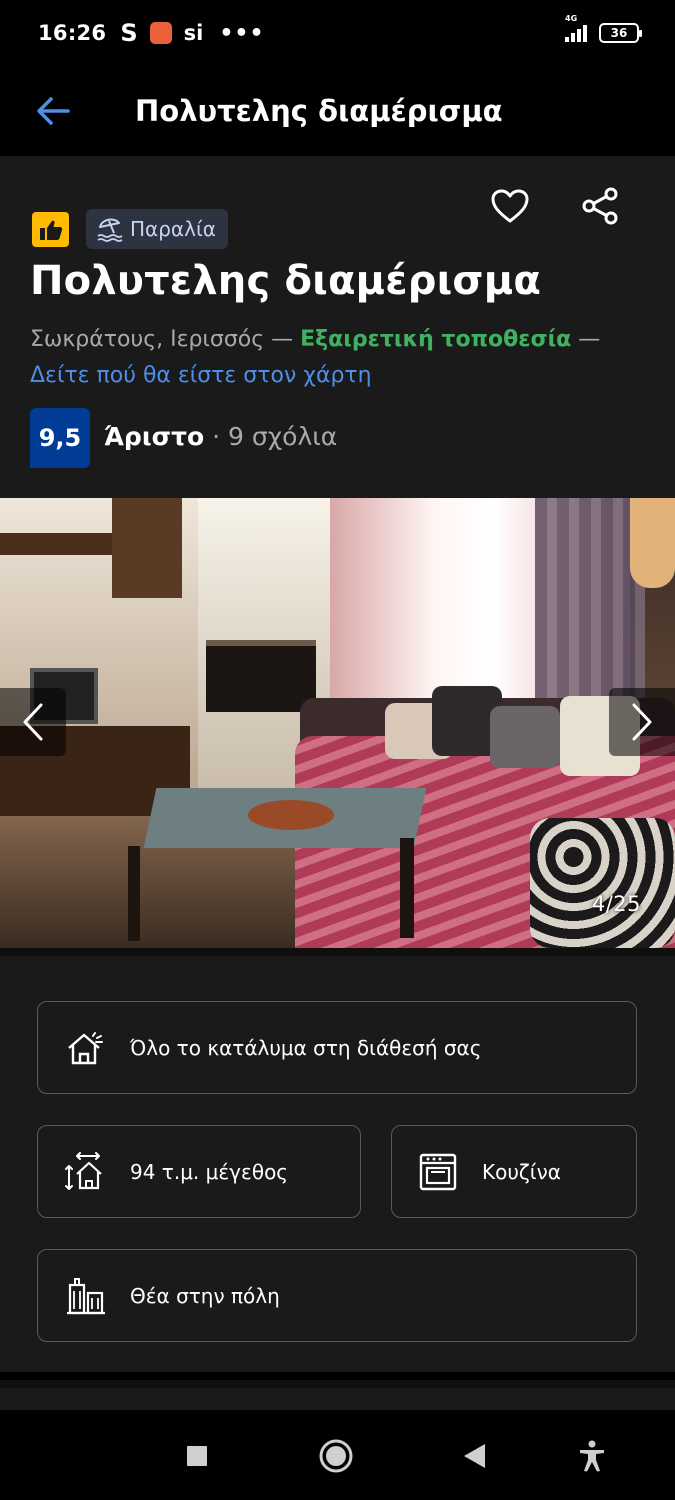  I want to click on size-icon, so click(86, 1172).